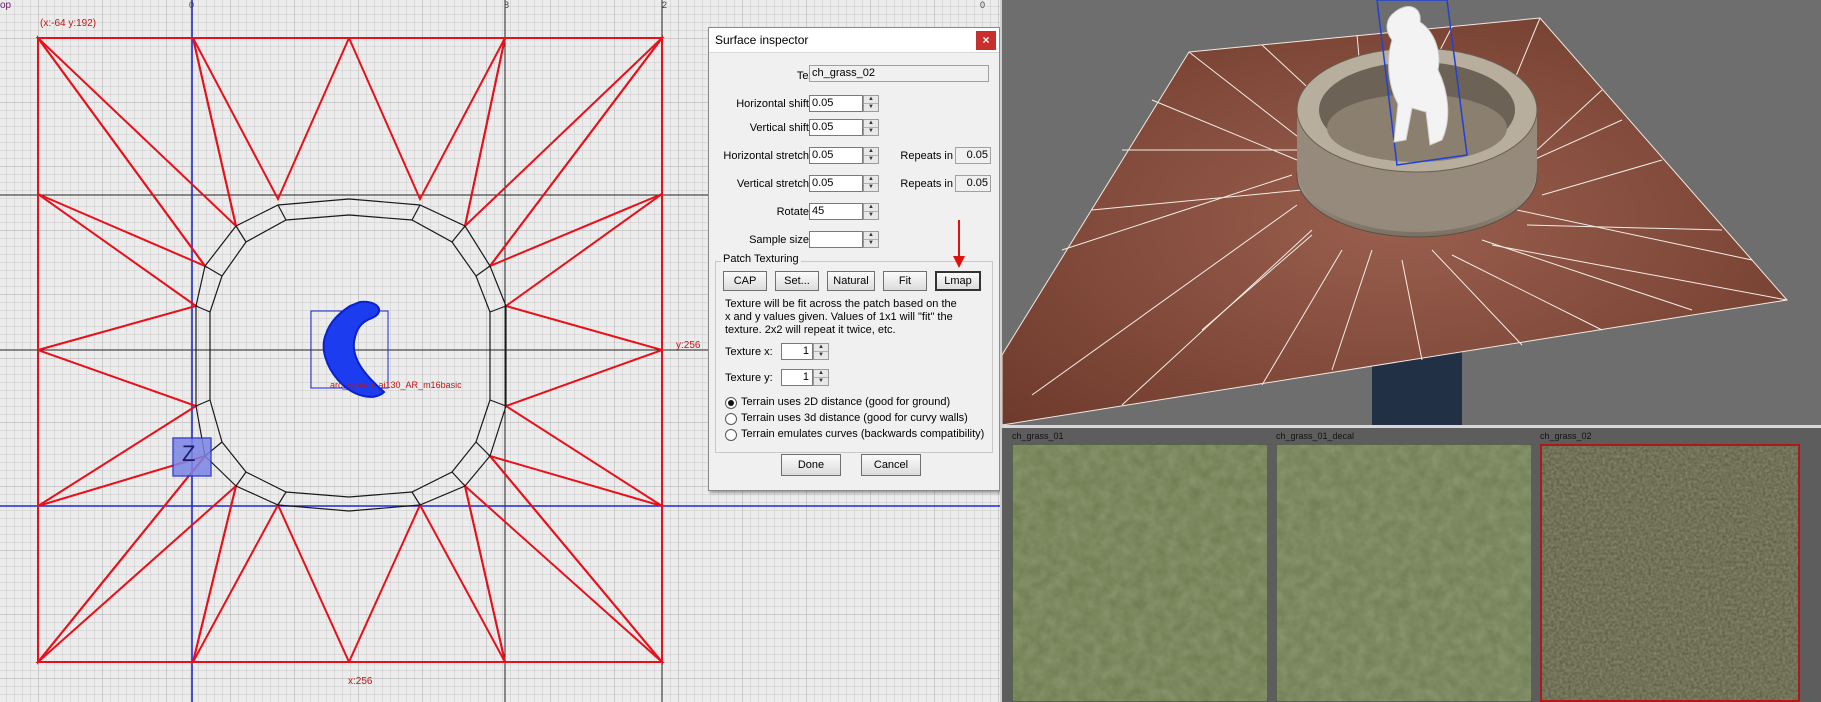  Describe the element at coordinates (1404, 573) in the screenshot. I see `texture-tile-ch-grass-01-decal` at that location.